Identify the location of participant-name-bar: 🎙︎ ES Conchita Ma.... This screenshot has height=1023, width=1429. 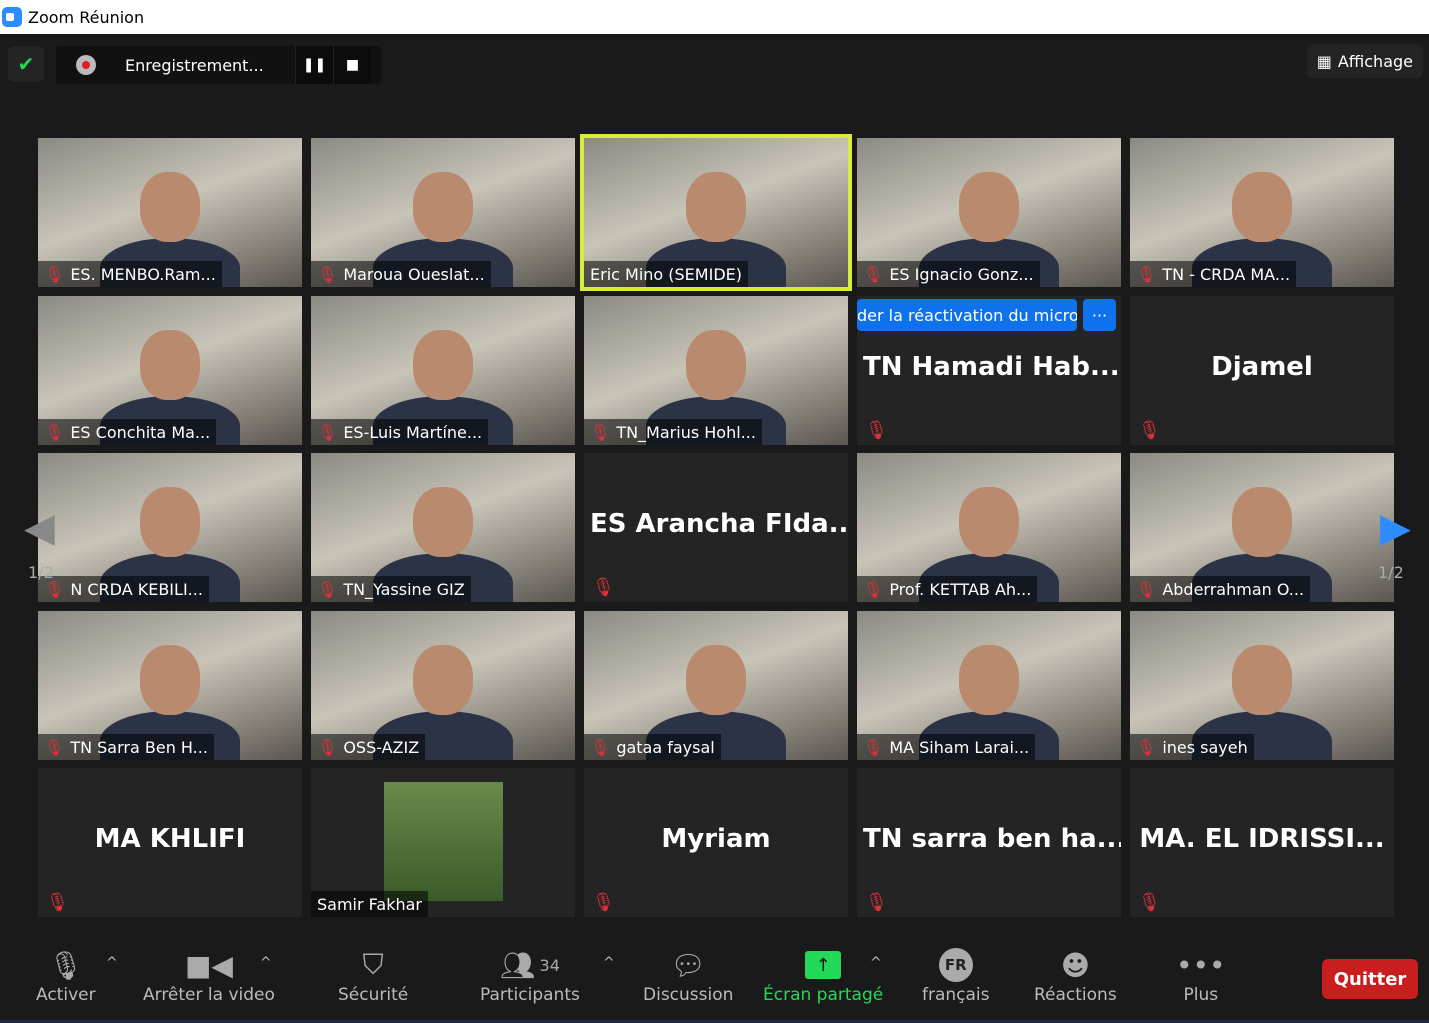
(127, 432).